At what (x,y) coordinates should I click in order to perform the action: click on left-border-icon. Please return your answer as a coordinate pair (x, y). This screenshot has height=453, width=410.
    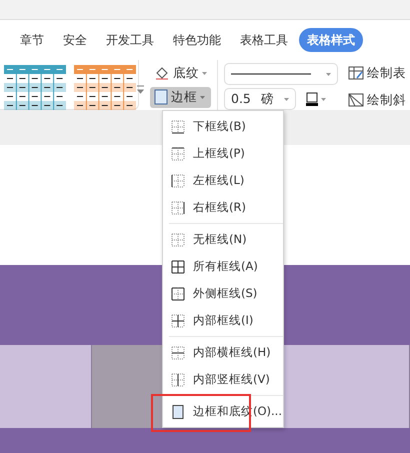
    Looking at the image, I should click on (178, 181).